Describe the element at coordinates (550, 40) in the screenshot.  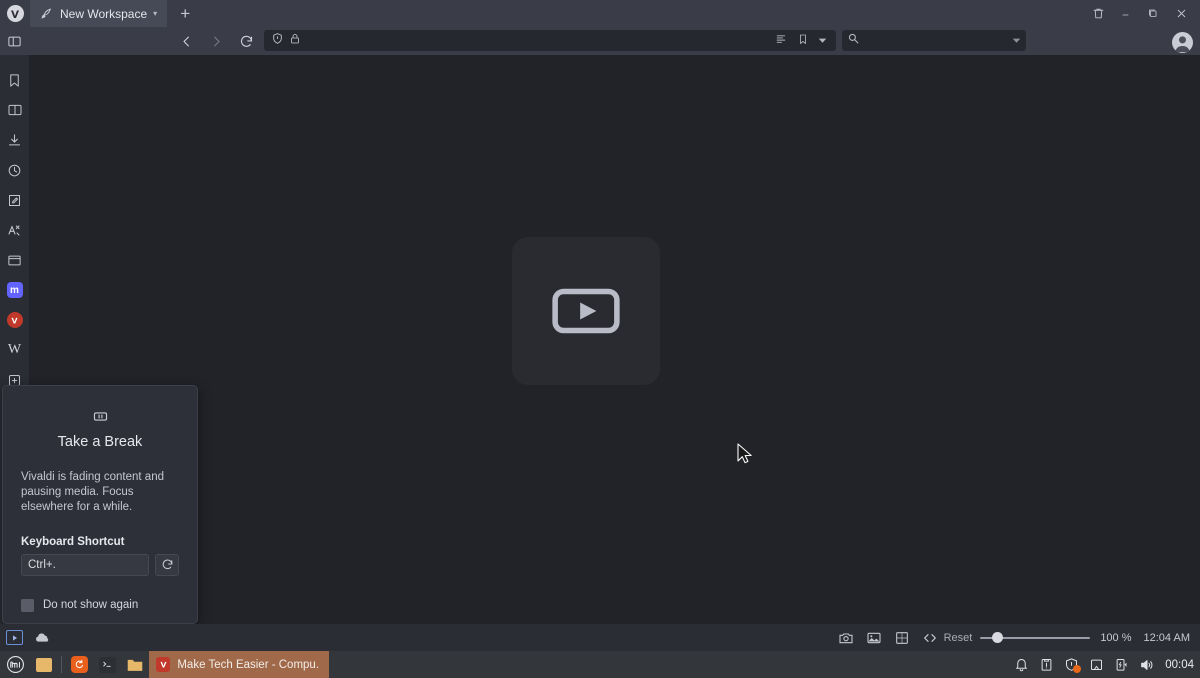
I see `address-bar` at that location.